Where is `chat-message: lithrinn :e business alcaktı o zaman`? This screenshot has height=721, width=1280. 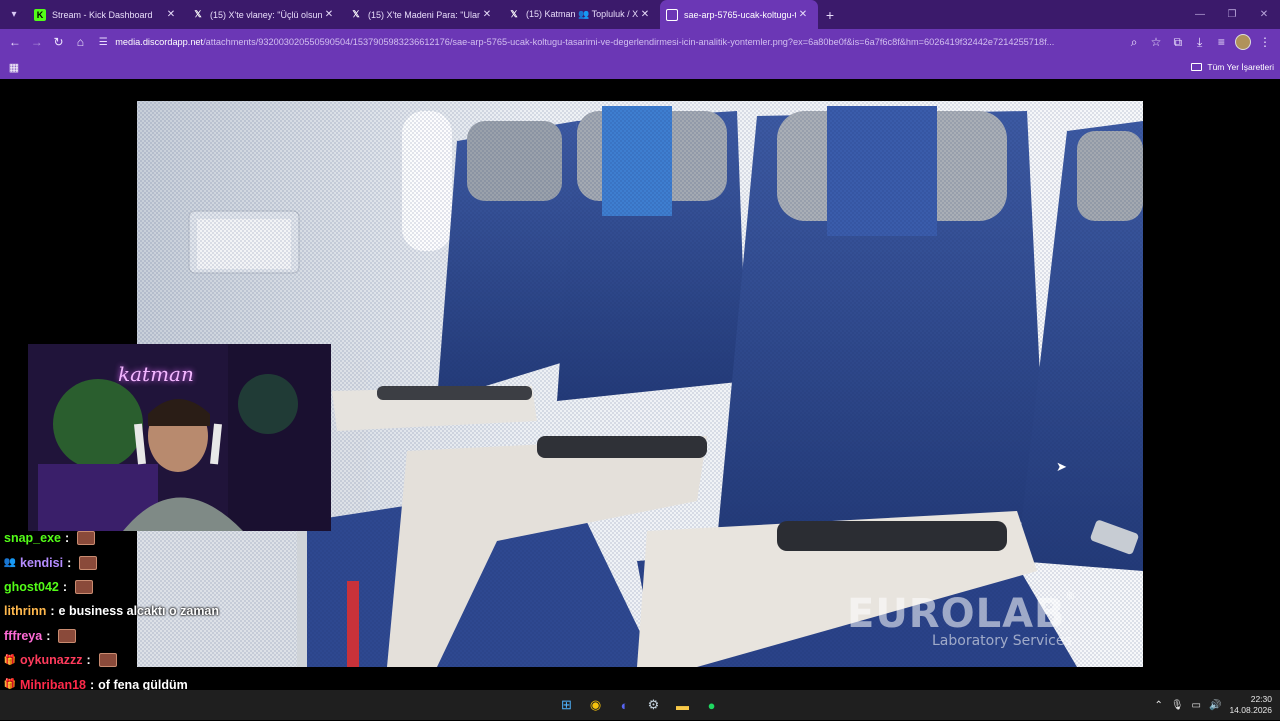 chat-message: lithrinn :e business alcaktı o zaman is located at coordinates (165, 611).